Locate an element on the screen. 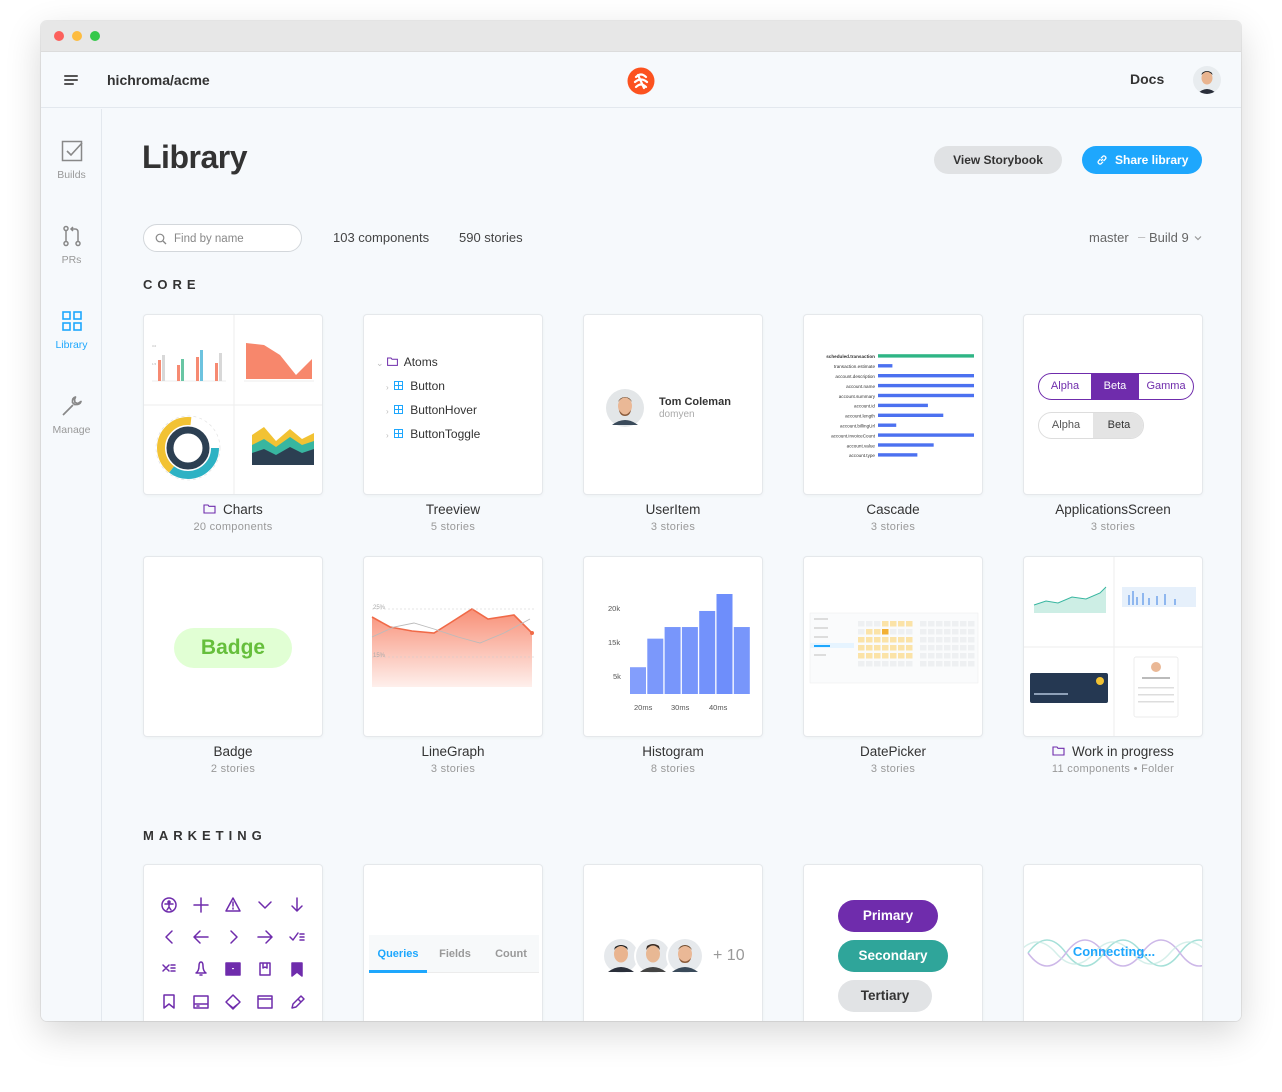 The width and height of the screenshot is (1282, 1092). sidebar-item-library: Library is located at coordinates (71, 330).